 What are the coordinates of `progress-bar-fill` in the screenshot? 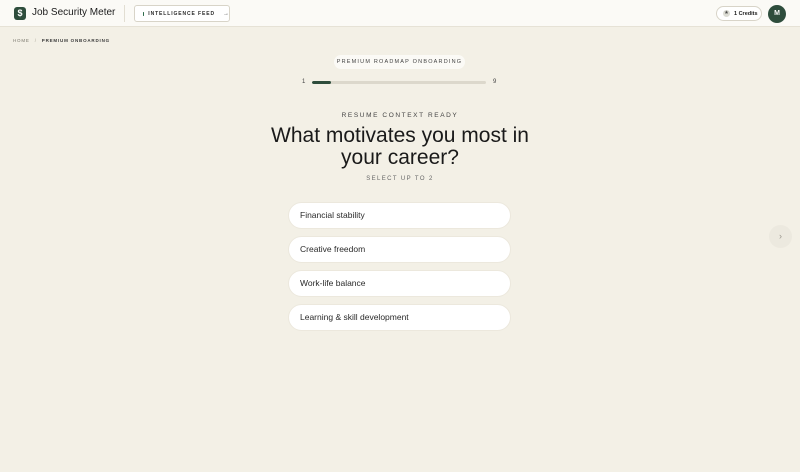 It's located at (322, 82).